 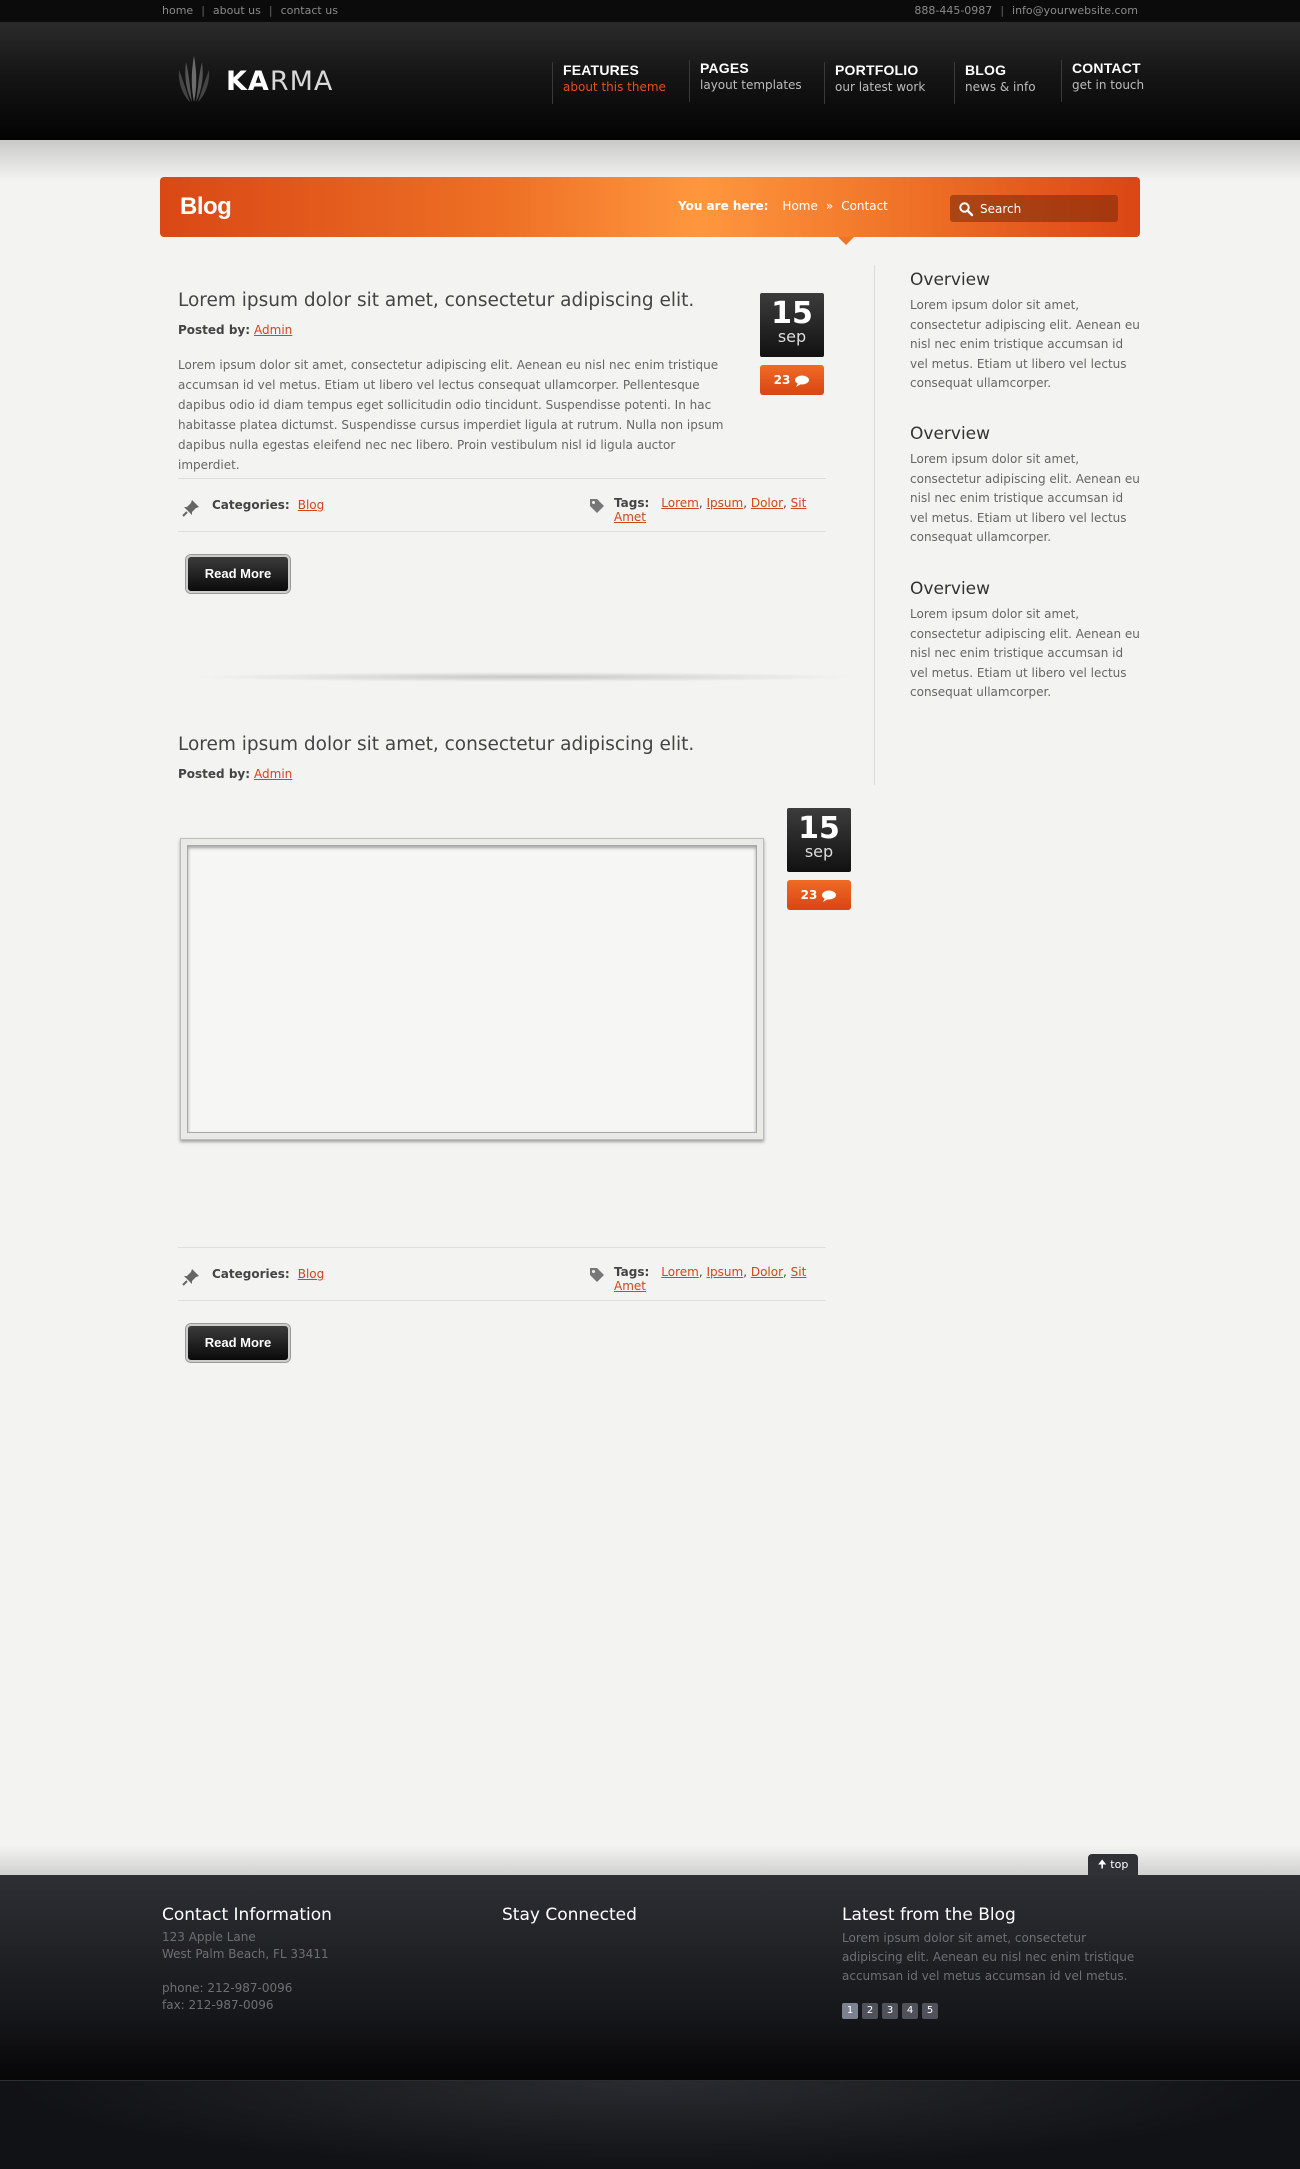 What do you see at coordinates (992, 2008) in the screenshot?
I see `footer-pager: 12345` at bounding box center [992, 2008].